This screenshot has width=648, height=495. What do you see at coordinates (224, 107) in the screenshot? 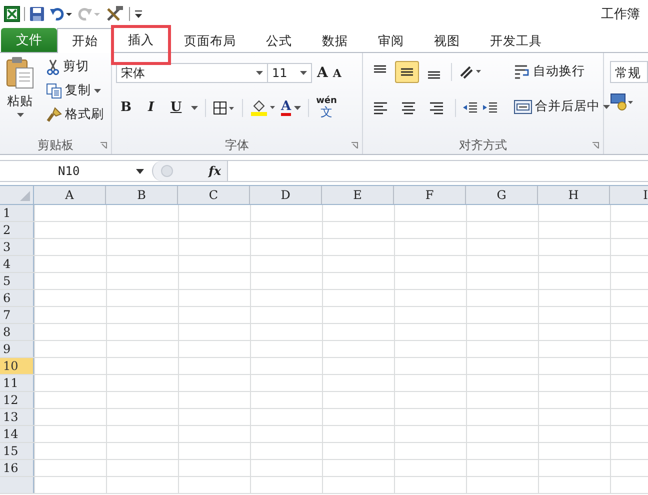
I see `borders-icon` at bounding box center [224, 107].